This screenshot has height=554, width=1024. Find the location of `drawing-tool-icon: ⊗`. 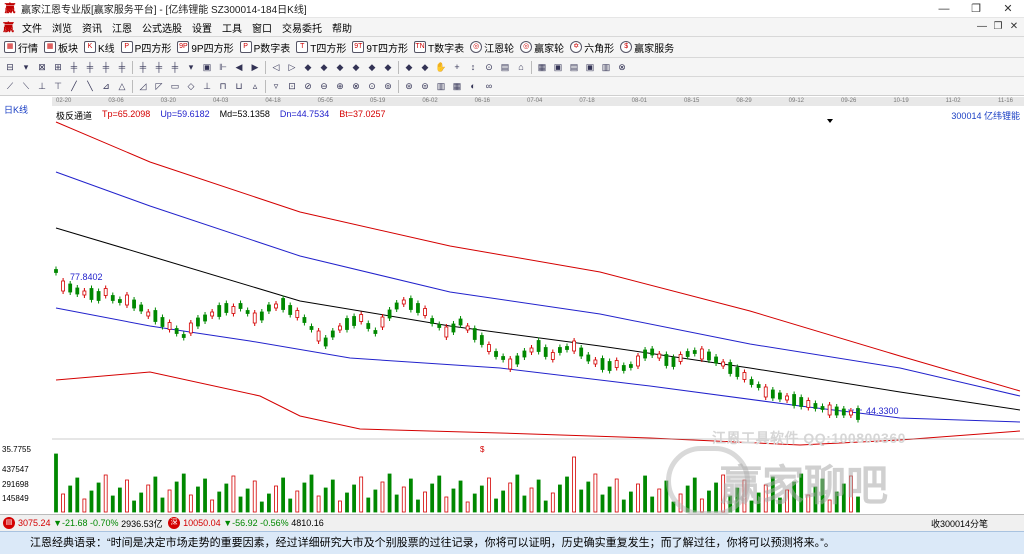

drawing-tool-icon: ⊗ is located at coordinates (356, 86).